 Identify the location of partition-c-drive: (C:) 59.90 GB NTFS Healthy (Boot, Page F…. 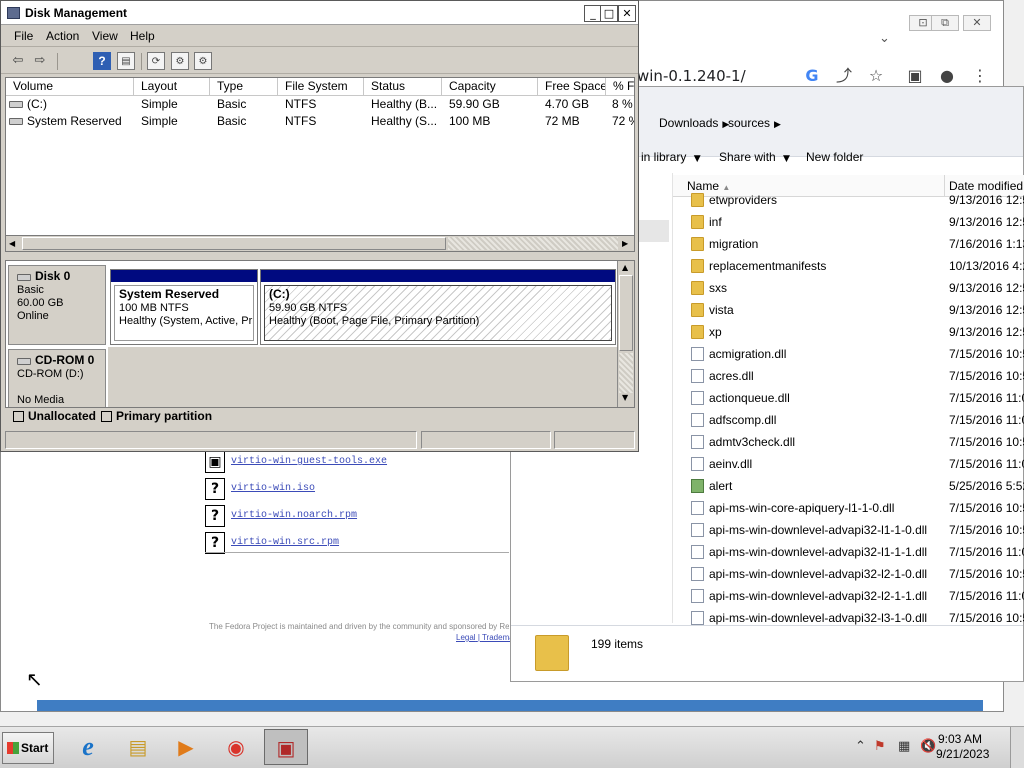
(438, 307).